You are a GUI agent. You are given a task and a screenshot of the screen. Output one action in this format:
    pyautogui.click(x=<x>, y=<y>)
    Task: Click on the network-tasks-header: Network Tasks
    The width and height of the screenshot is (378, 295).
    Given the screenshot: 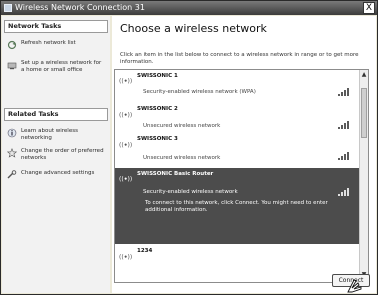 What is the action you would take?
    pyautogui.click(x=56, y=26)
    